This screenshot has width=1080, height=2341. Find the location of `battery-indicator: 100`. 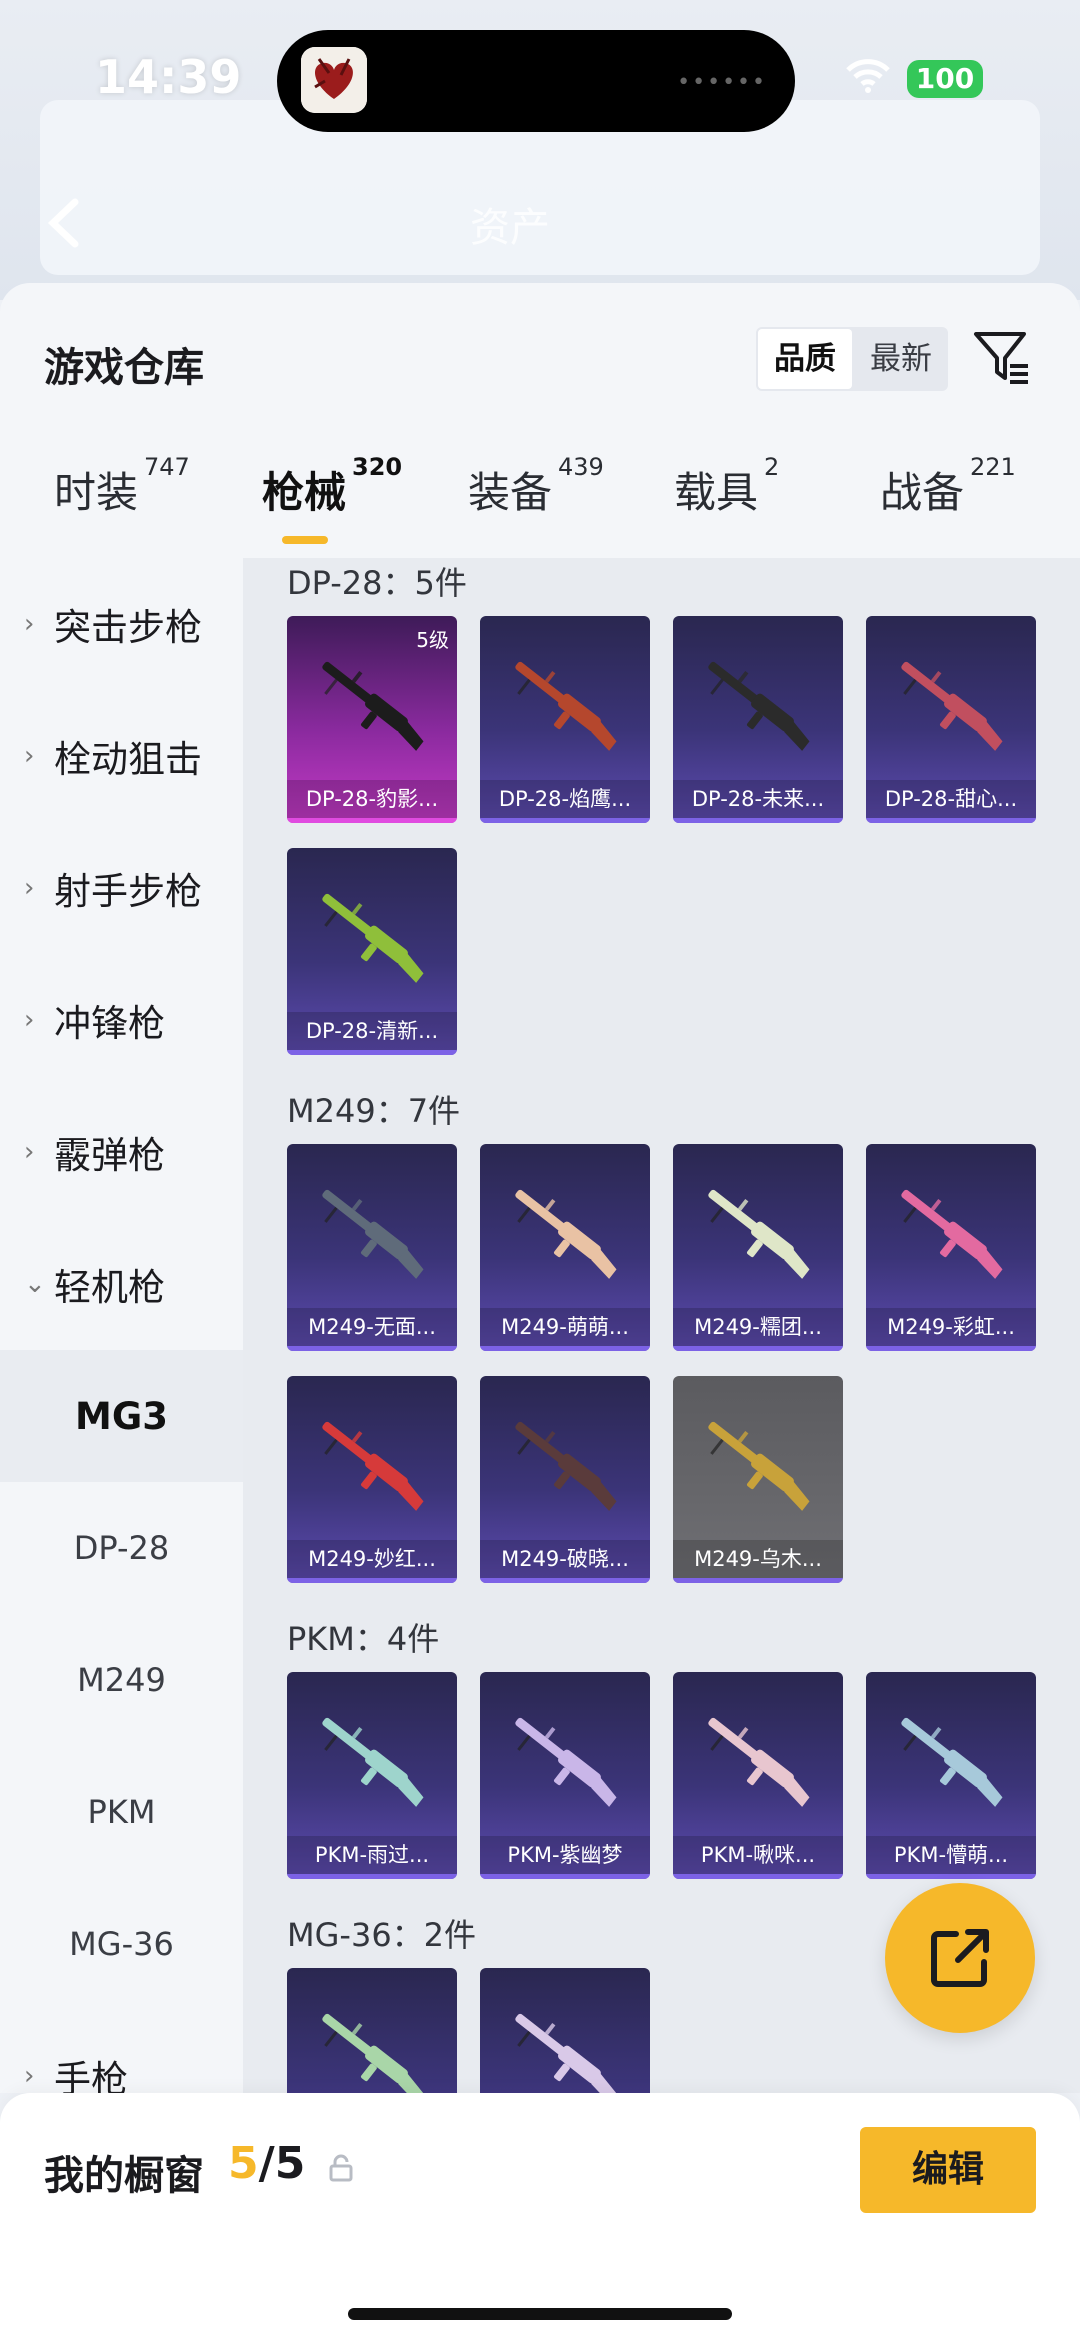

battery-indicator: 100 is located at coordinates (945, 79).